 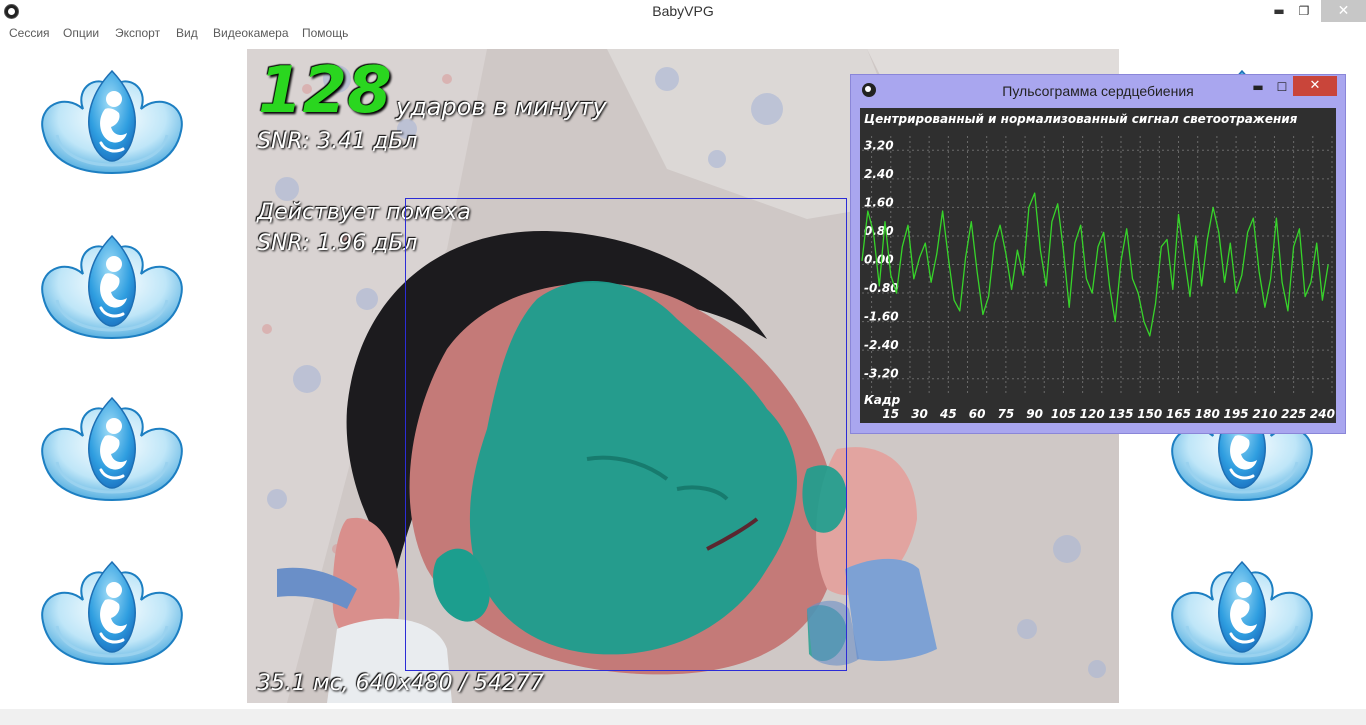 What do you see at coordinates (1095, 264) in the screenshot?
I see `signal-line` at bounding box center [1095, 264].